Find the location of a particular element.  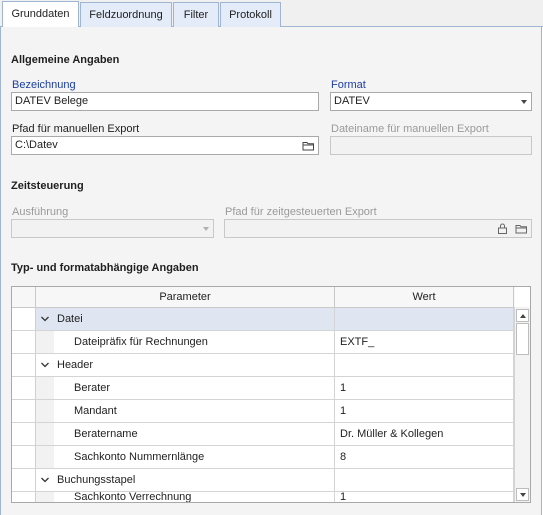

header-corner is located at coordinates (24, 297).